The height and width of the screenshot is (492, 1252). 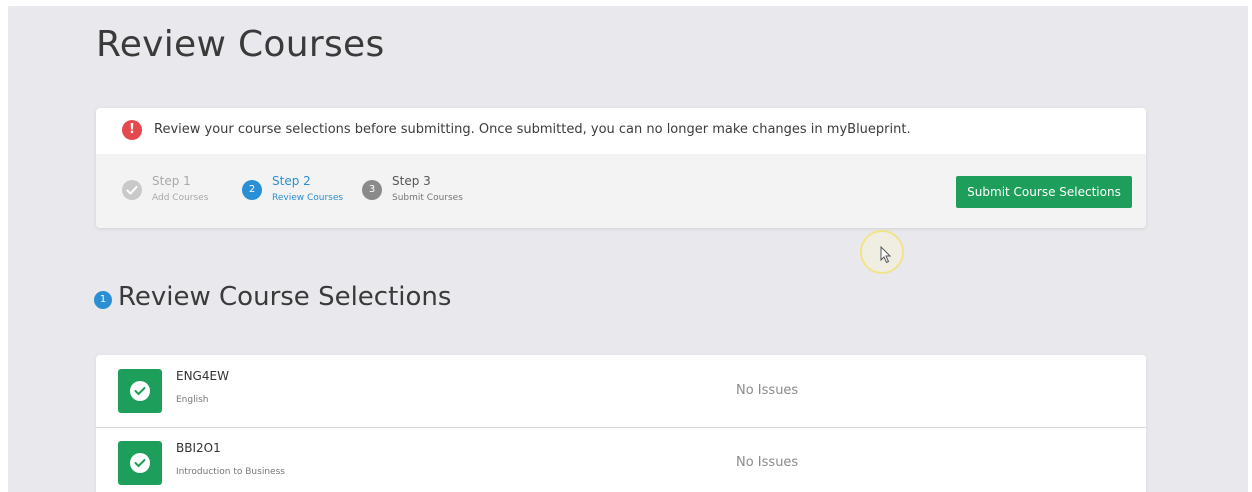 I want to click on page-title: Review Courses, so click(x=240, y=44).